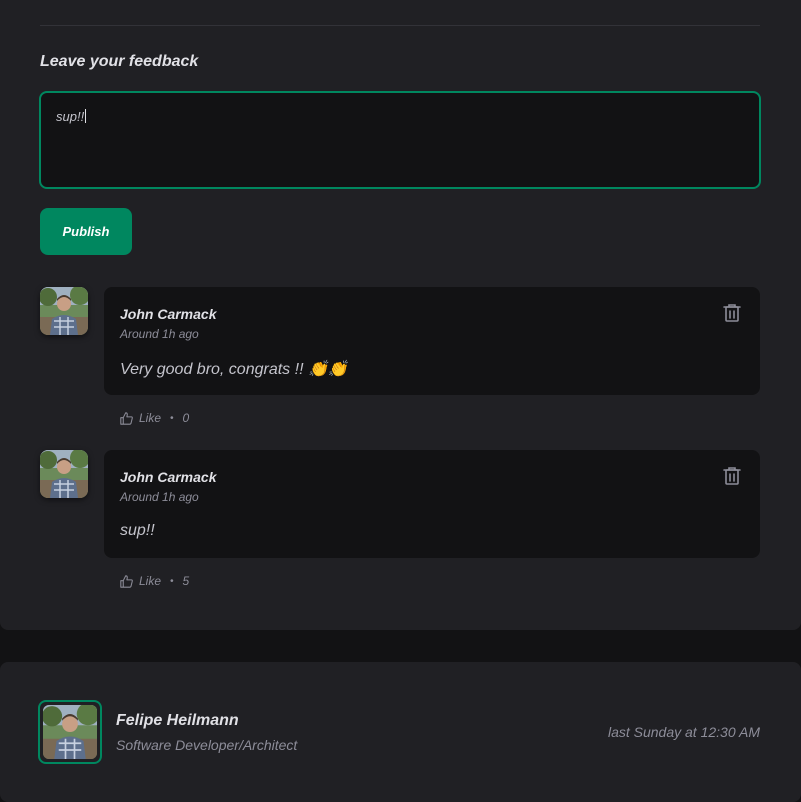 This screenshot has height=802, width=801. Describe the element at coordinates (186, 418) in the screenshot. I see `like-count: 0` at that location.